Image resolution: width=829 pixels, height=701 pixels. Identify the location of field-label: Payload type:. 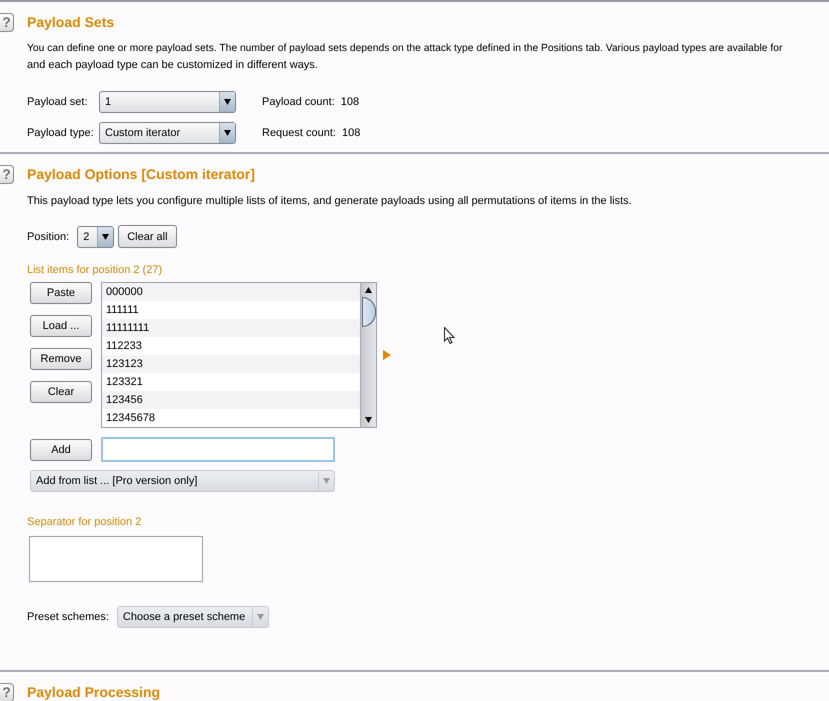
(61, 133).